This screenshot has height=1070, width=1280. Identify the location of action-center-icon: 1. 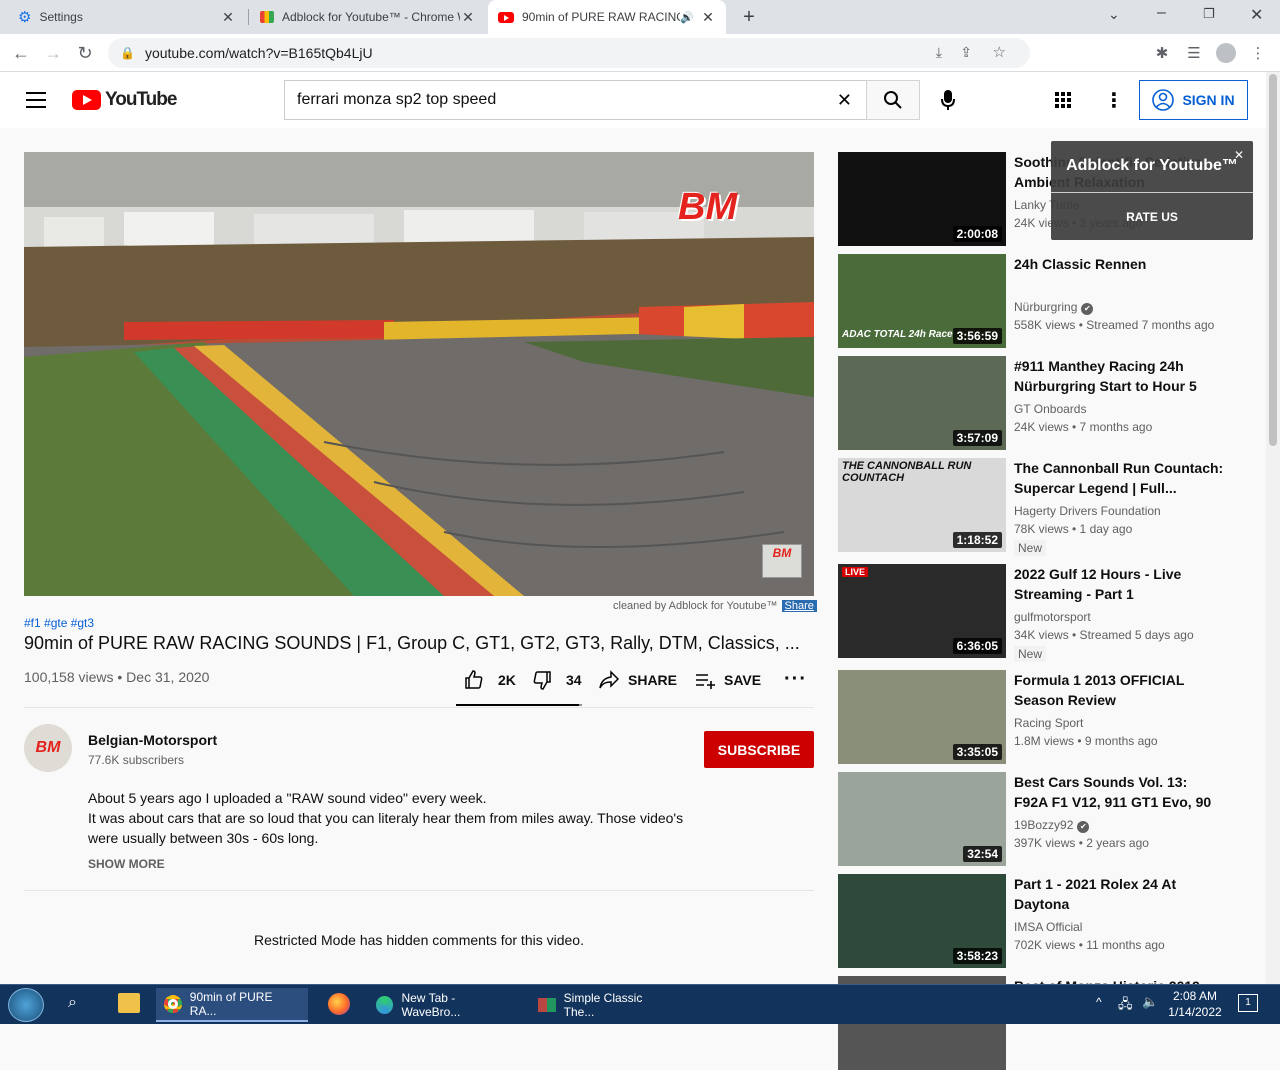
(1248, 1003).